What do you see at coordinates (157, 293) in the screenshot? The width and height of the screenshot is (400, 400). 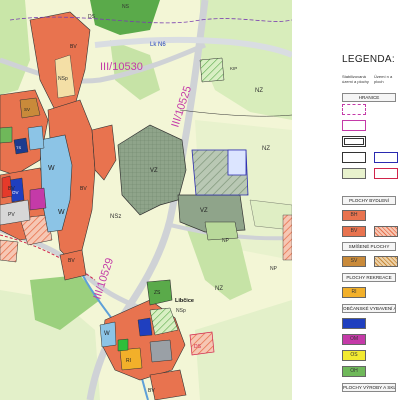 I see `area-label-zs: ZS` at bounding box center [157, 293].